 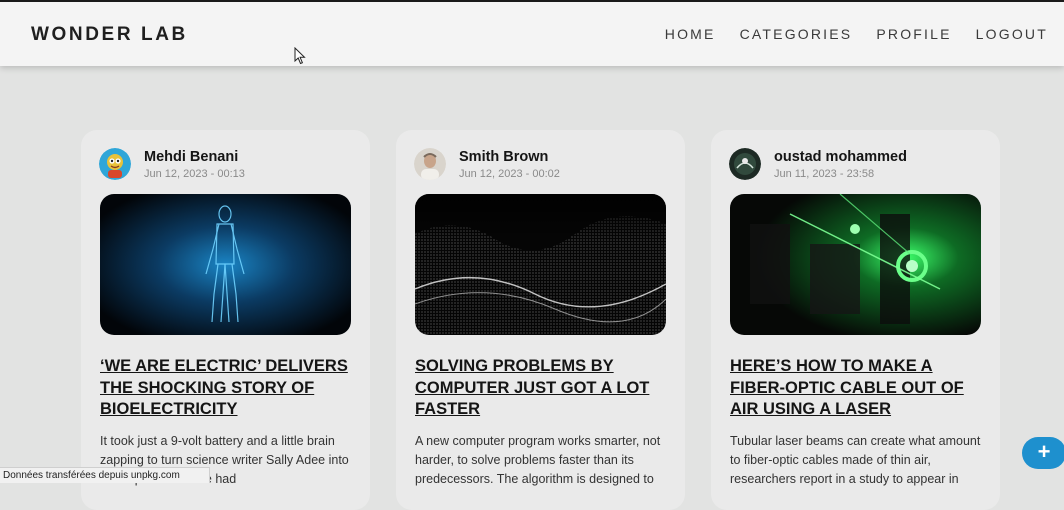 What do you see at coordinates (1012, 34) in the screenshot?
I see `nav-logout-link: LOGOUT` at bounding box center [1012, 34].